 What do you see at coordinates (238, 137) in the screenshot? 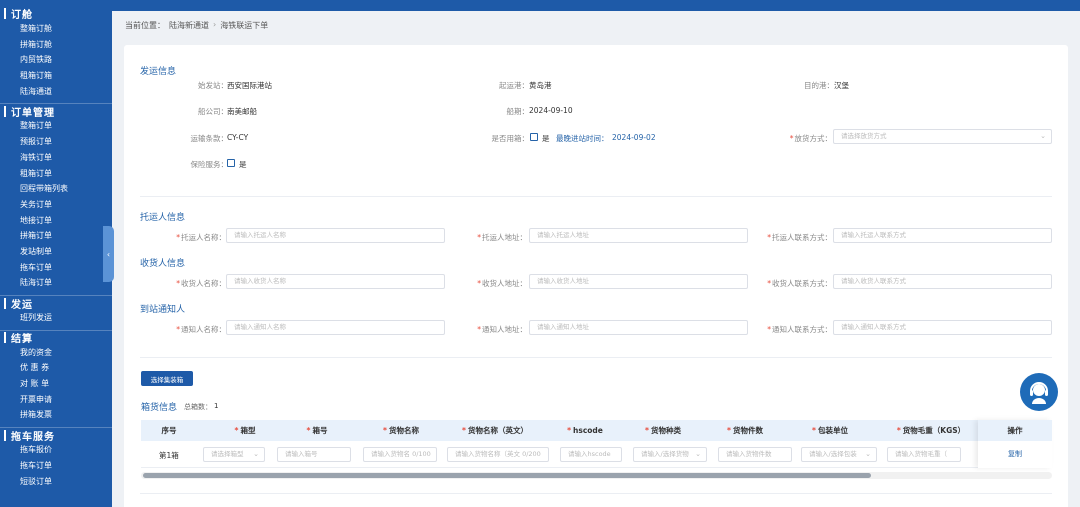
I see `terms-value: CY-CY` at bounding box center [238, 137].